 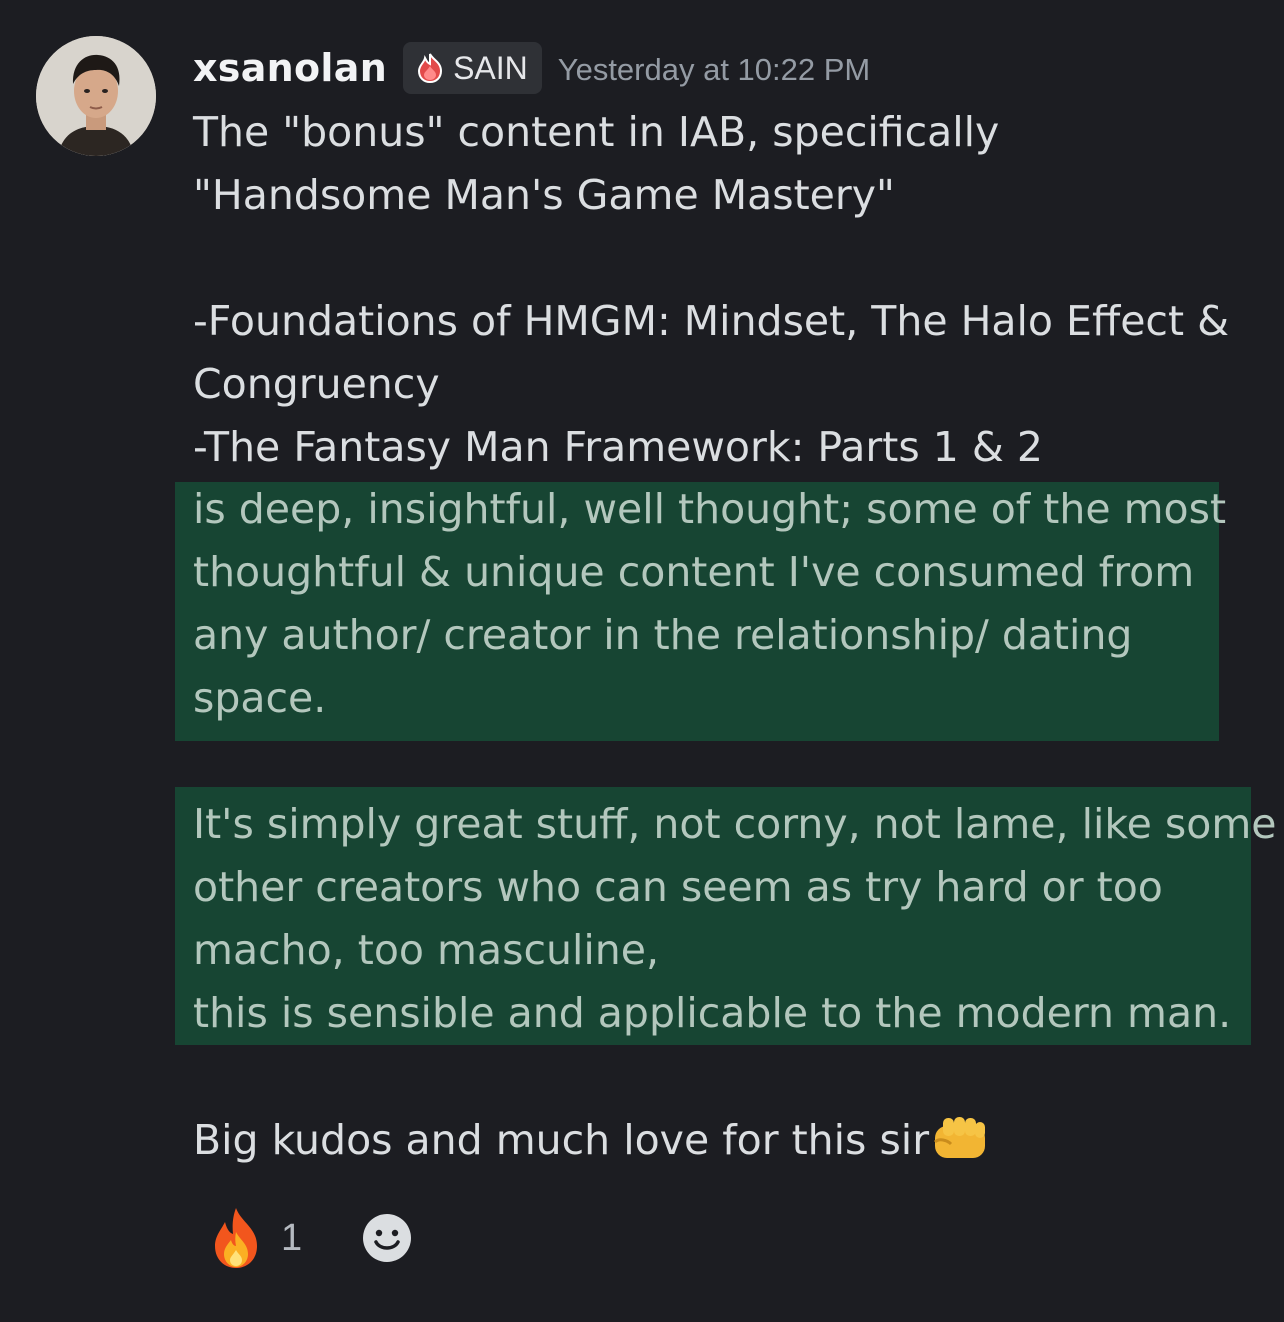 I want to click on timestamp: Yesterday at 10:22 PM, so click(x=714, y=68).